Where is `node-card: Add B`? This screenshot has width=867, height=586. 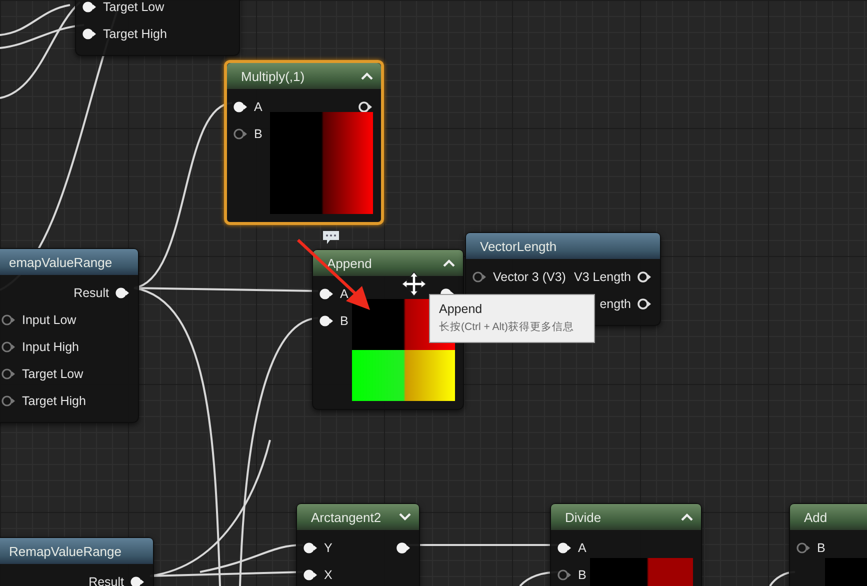
node-card: Add B is located at coordinates (828, 544).